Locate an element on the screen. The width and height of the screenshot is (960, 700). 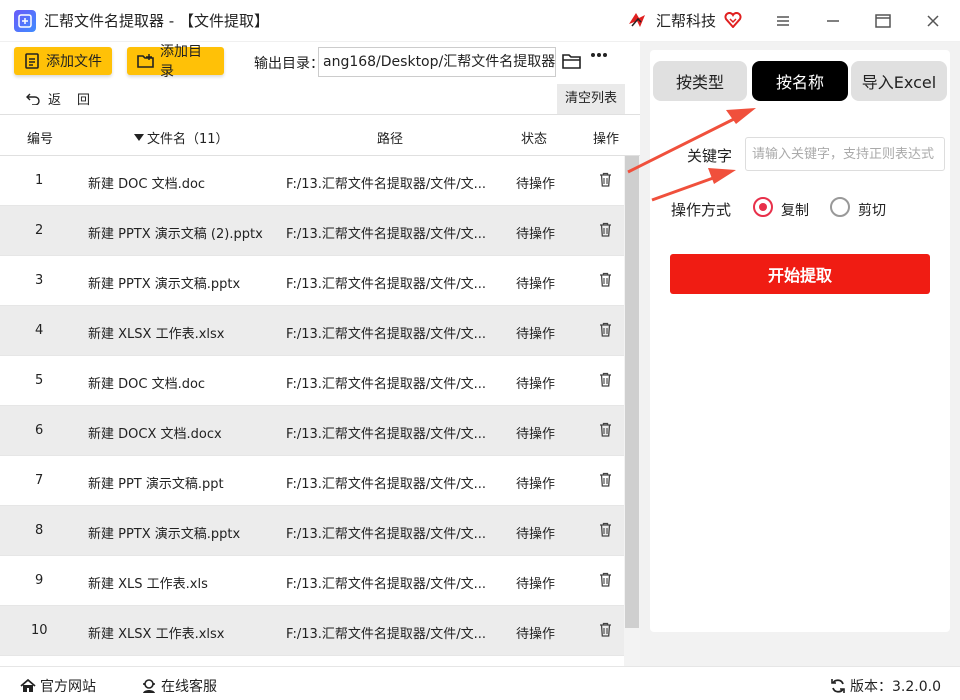
add-file-button: 添加文件 is located at coordinates (63, 61).